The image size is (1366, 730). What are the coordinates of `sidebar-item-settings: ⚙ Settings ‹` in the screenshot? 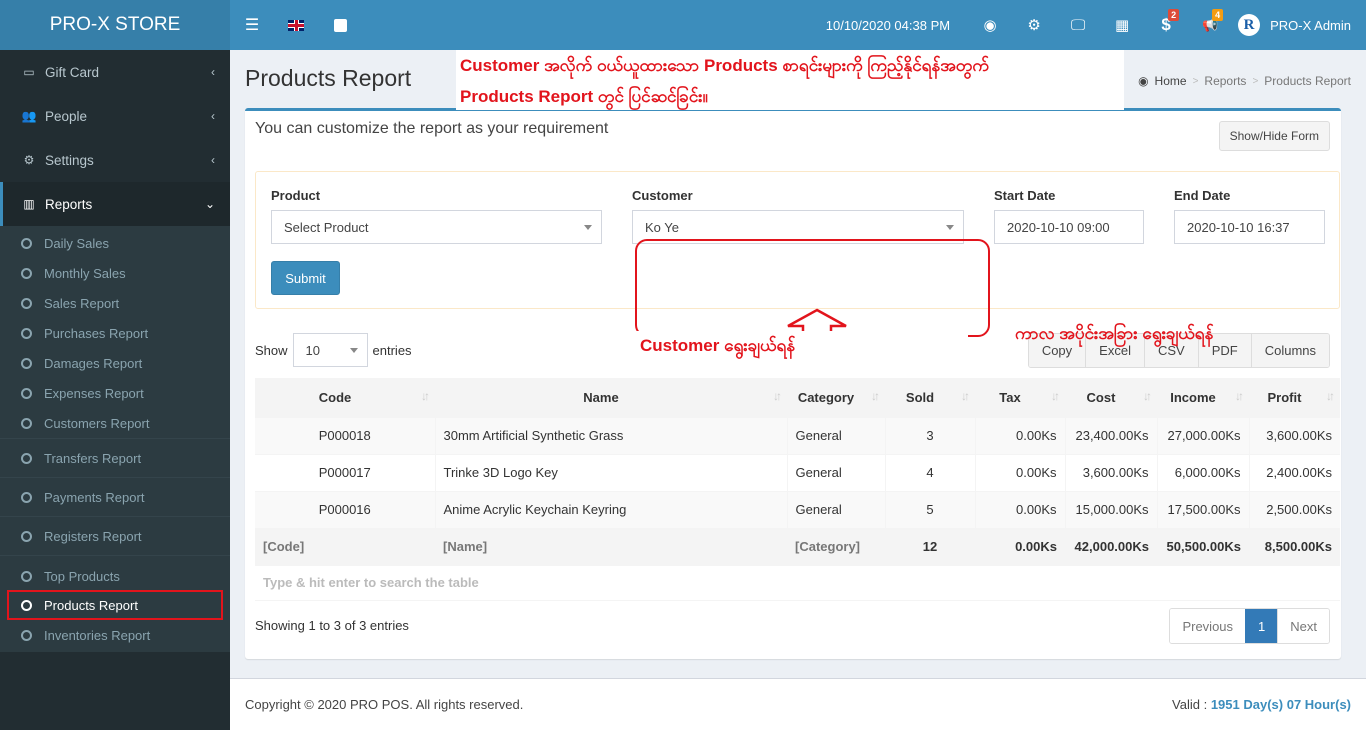 It's located at (115, 160).